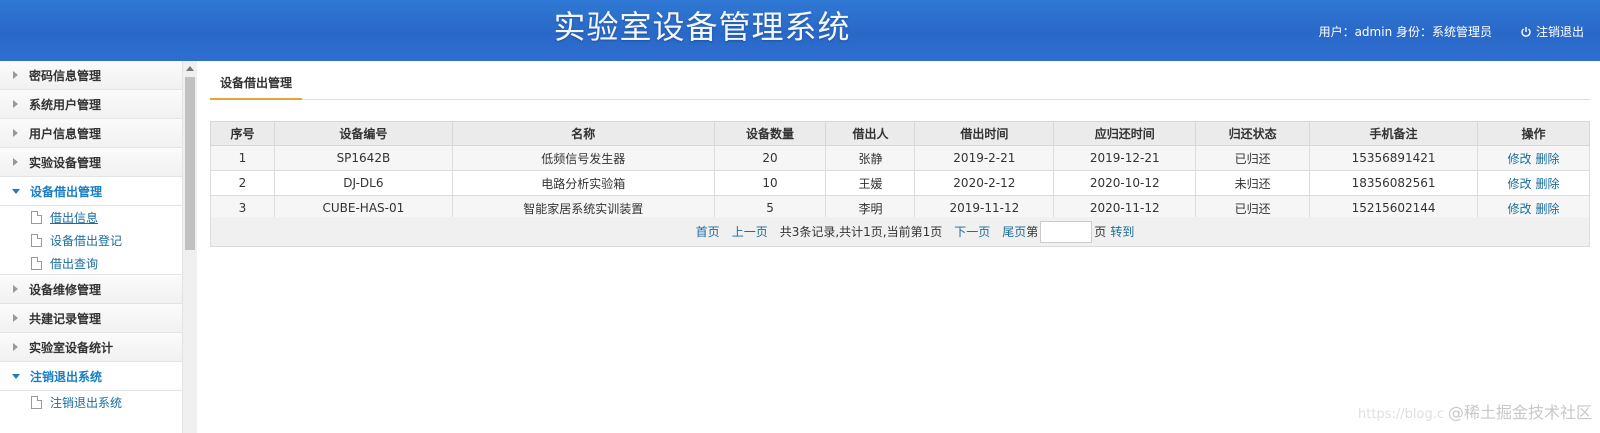 The width and height of the screenshot is (1600, 433). Describe the element at coordinates (1125, 133) in the screenshot. I see `column-header: 应归还时间` at that location.